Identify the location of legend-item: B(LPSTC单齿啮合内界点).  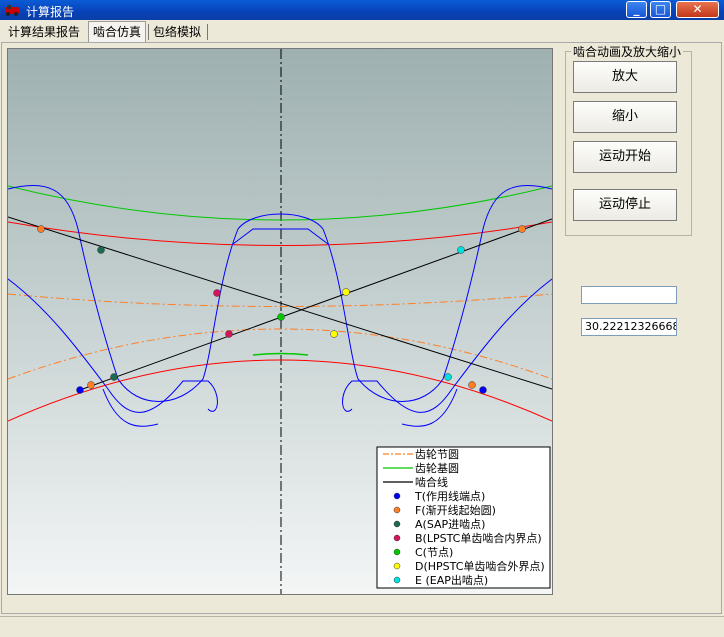
(467, 538).